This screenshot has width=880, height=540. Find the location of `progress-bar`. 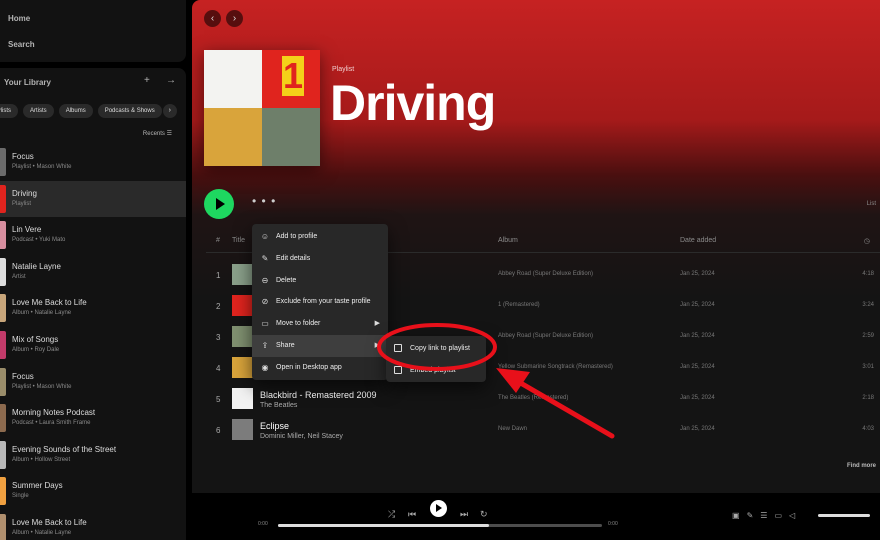

progress-bar is located at coordinates (440, 525).